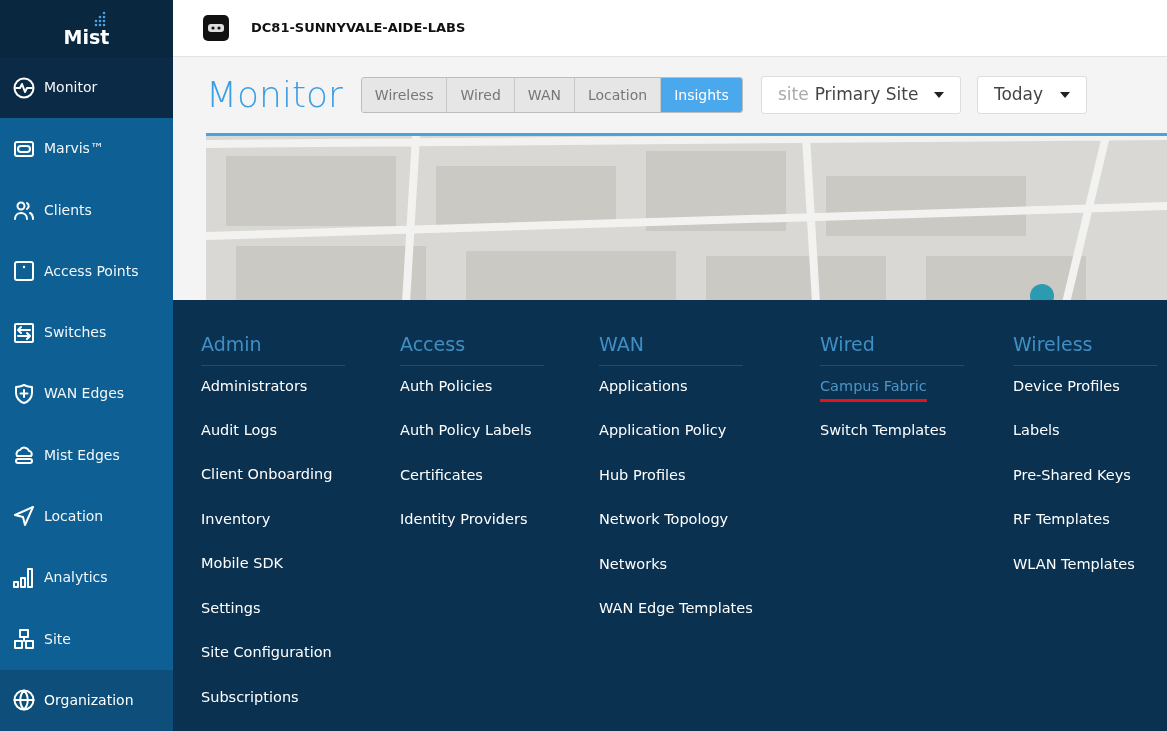 The height and width of the screenshot is (731, 1167). What do you see at coordinates (1072, 486) in the screenshot?
I see `menu-link: Pre-Shared Keys` at bounding box center [1072, 486].